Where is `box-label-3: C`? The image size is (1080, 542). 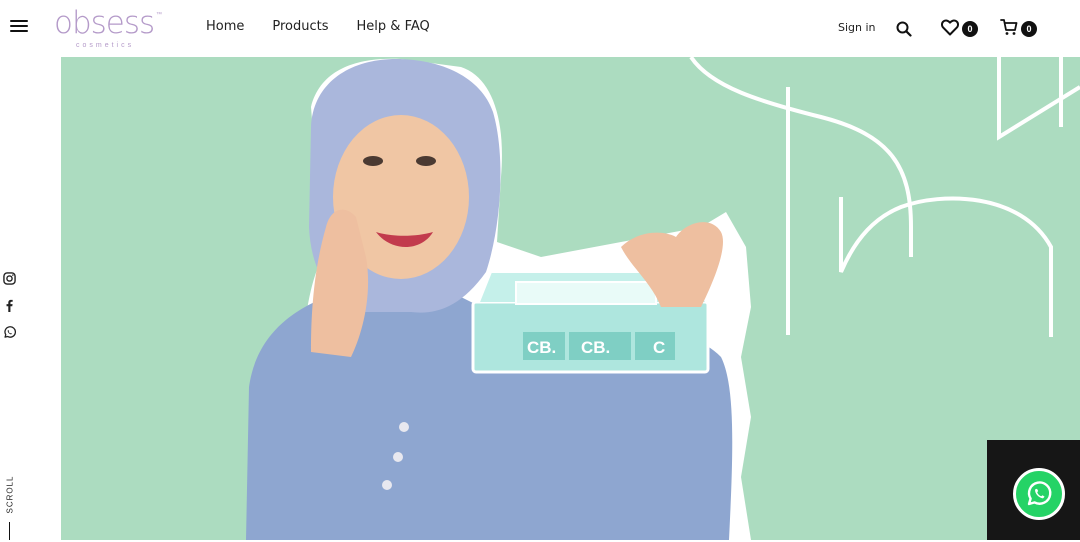
box-label-3: C is located at coordinates (659, 347).